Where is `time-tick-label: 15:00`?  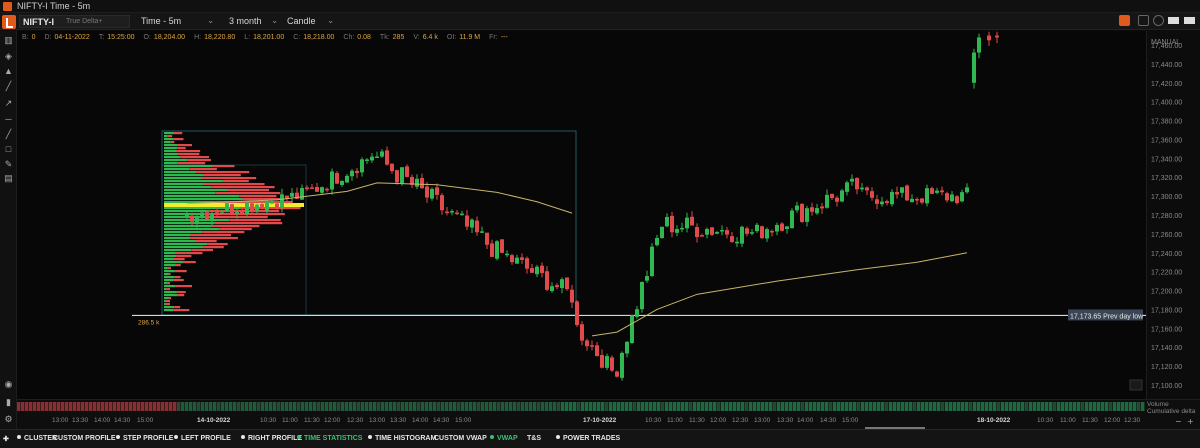 time-tick-label: 15:00 is located at coordinates (463, 420).